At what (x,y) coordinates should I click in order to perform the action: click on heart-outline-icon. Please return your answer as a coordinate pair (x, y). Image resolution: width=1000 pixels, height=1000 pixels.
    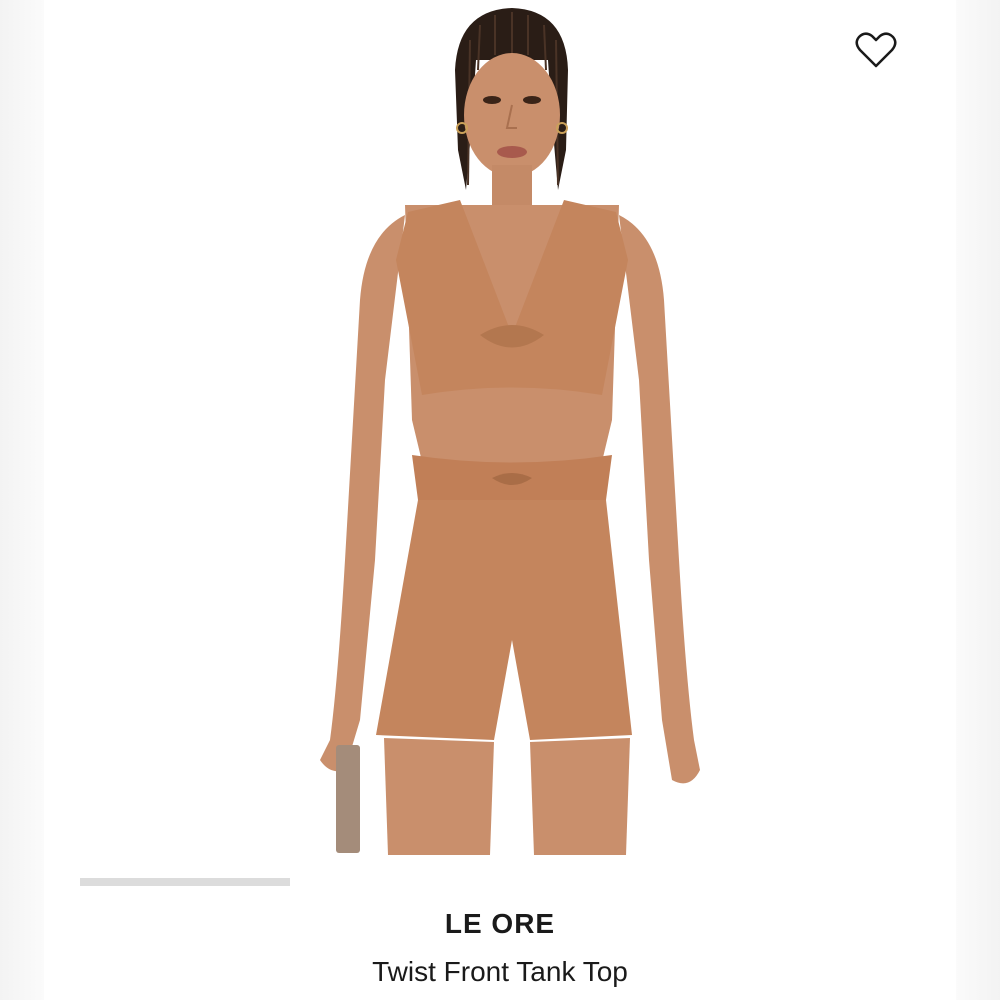
    Looking at the image, I should click on (876, 50).